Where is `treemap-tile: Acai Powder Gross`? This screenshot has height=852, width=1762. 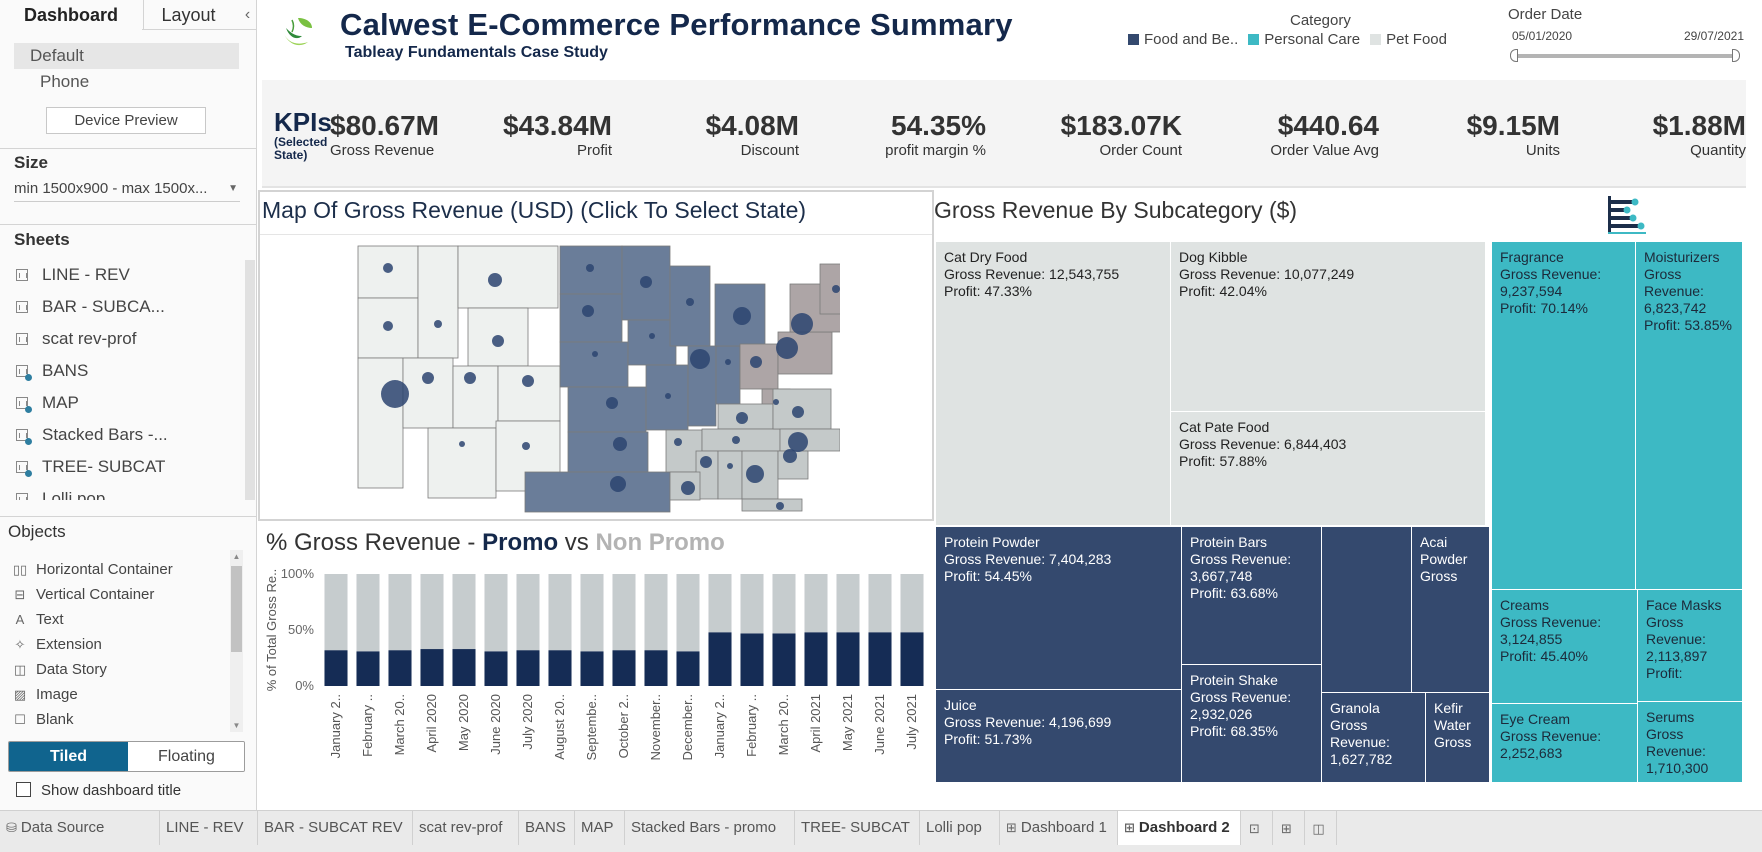
treemap-tile: Acai Powder Gross is located at coordinates (1451, 610).